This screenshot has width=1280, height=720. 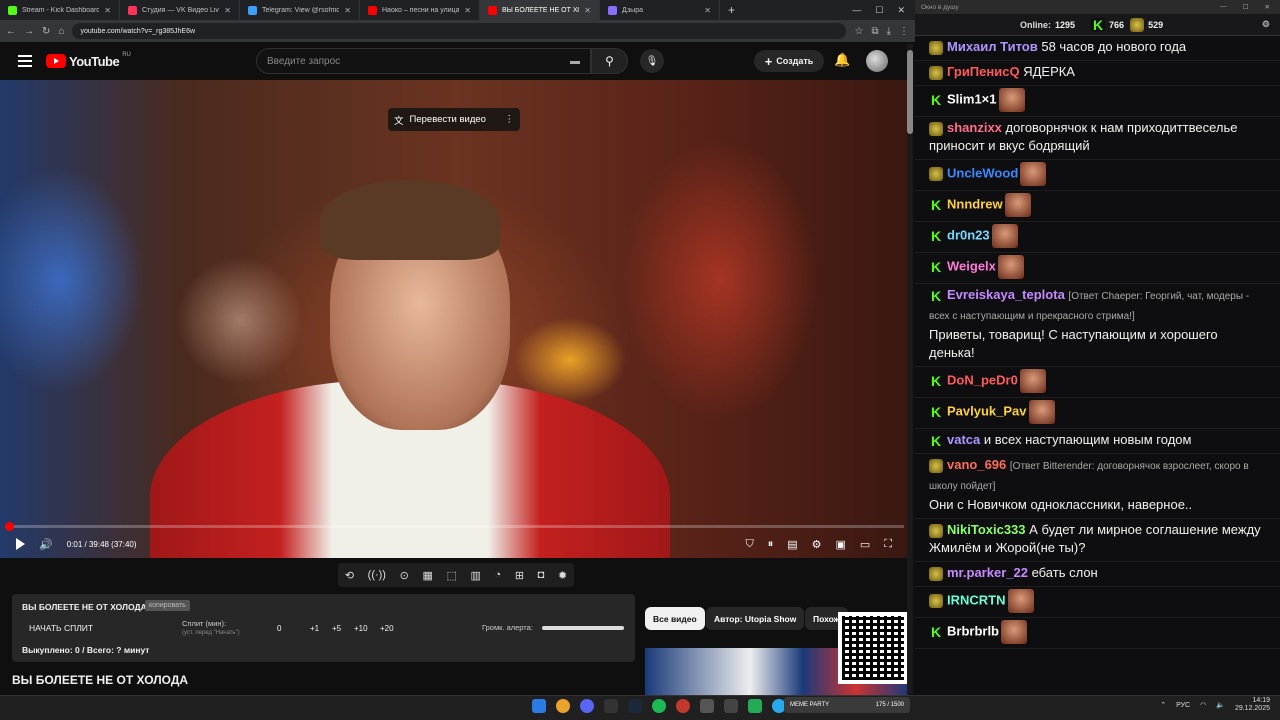 What do you see at coordinates (987, 572) in the screenshot?
I see `chat-nick: mr.parker_22` at bounding box center [987, 572].